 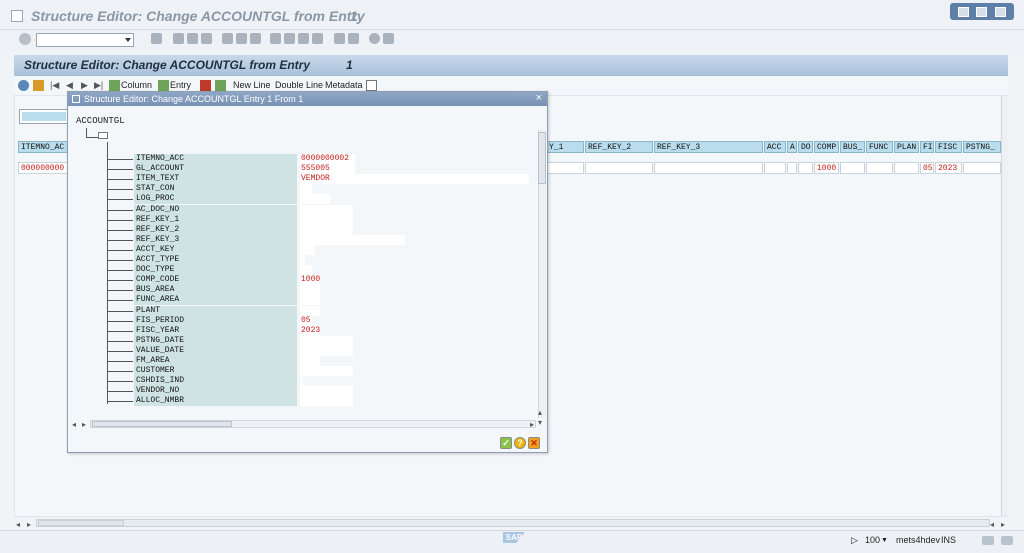 I want to click on close-window-icon, so click(x=1001, y=11).